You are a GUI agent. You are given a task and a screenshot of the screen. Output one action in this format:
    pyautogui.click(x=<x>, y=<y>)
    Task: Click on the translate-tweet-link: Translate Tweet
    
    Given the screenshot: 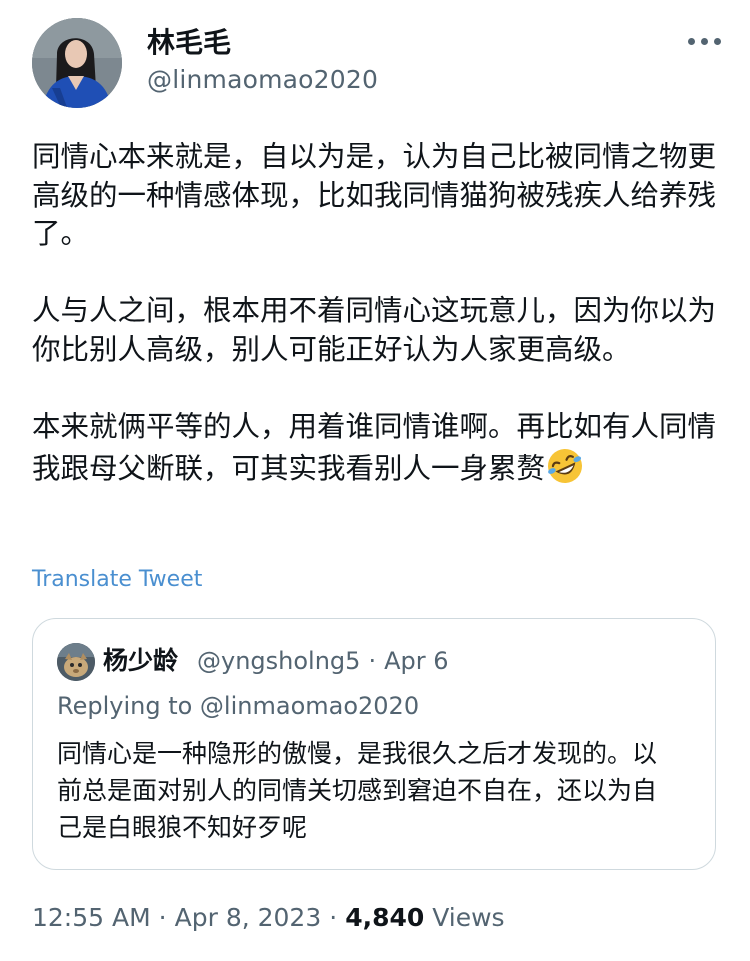 What is the action you would take?
    pyautogui.click(x=117, y=580)
    